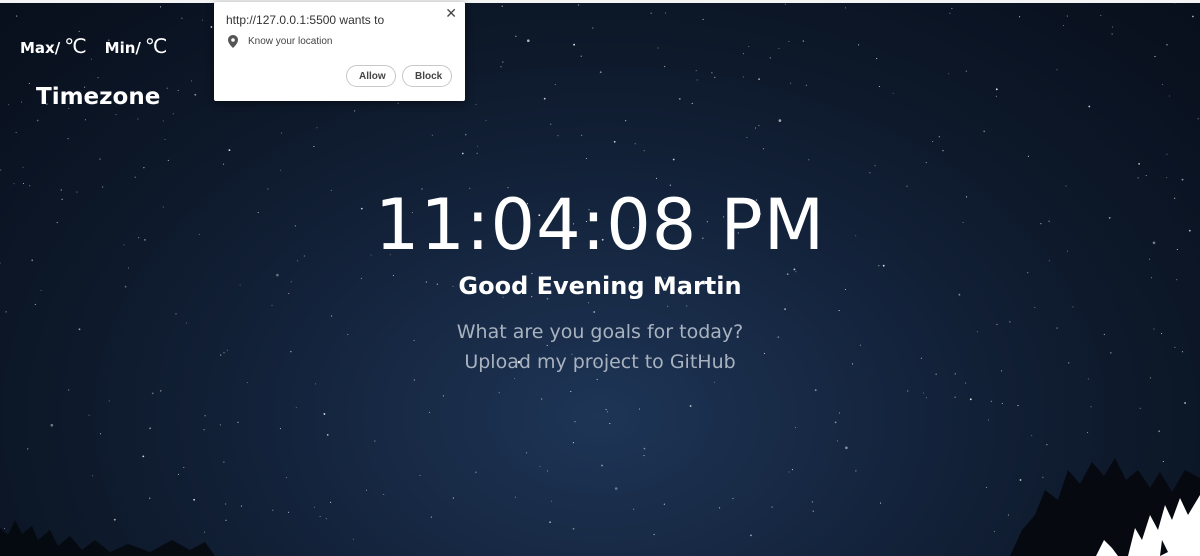 Image resolution: width=1200 pixels, height=556 pixels. I want to click on block-button: Block, so click(427, 76).